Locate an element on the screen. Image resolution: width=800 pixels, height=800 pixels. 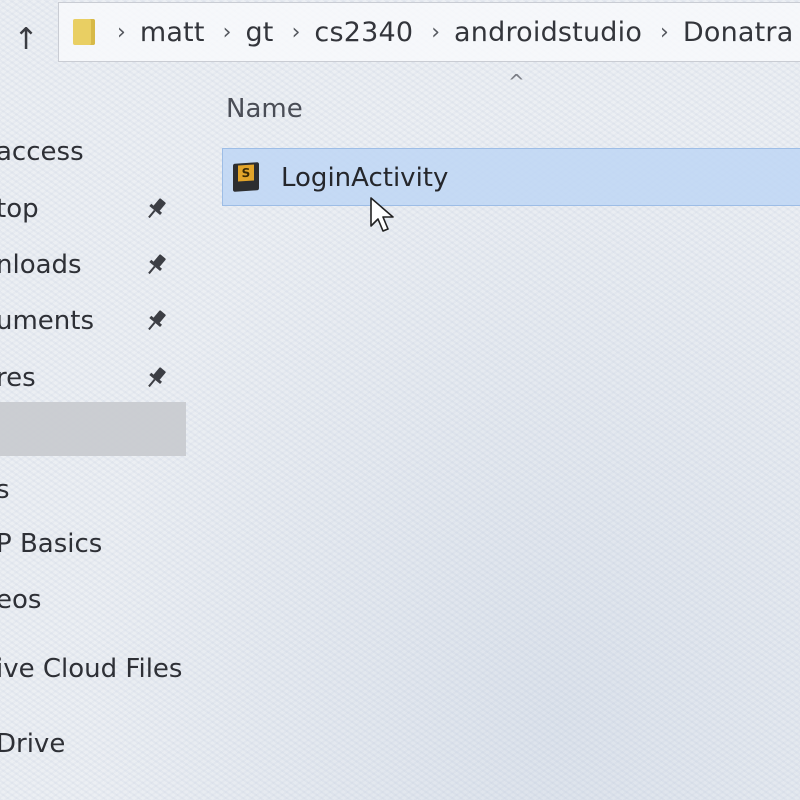
sidebar-item-quick-access: access is located at coordinates (93, 152).